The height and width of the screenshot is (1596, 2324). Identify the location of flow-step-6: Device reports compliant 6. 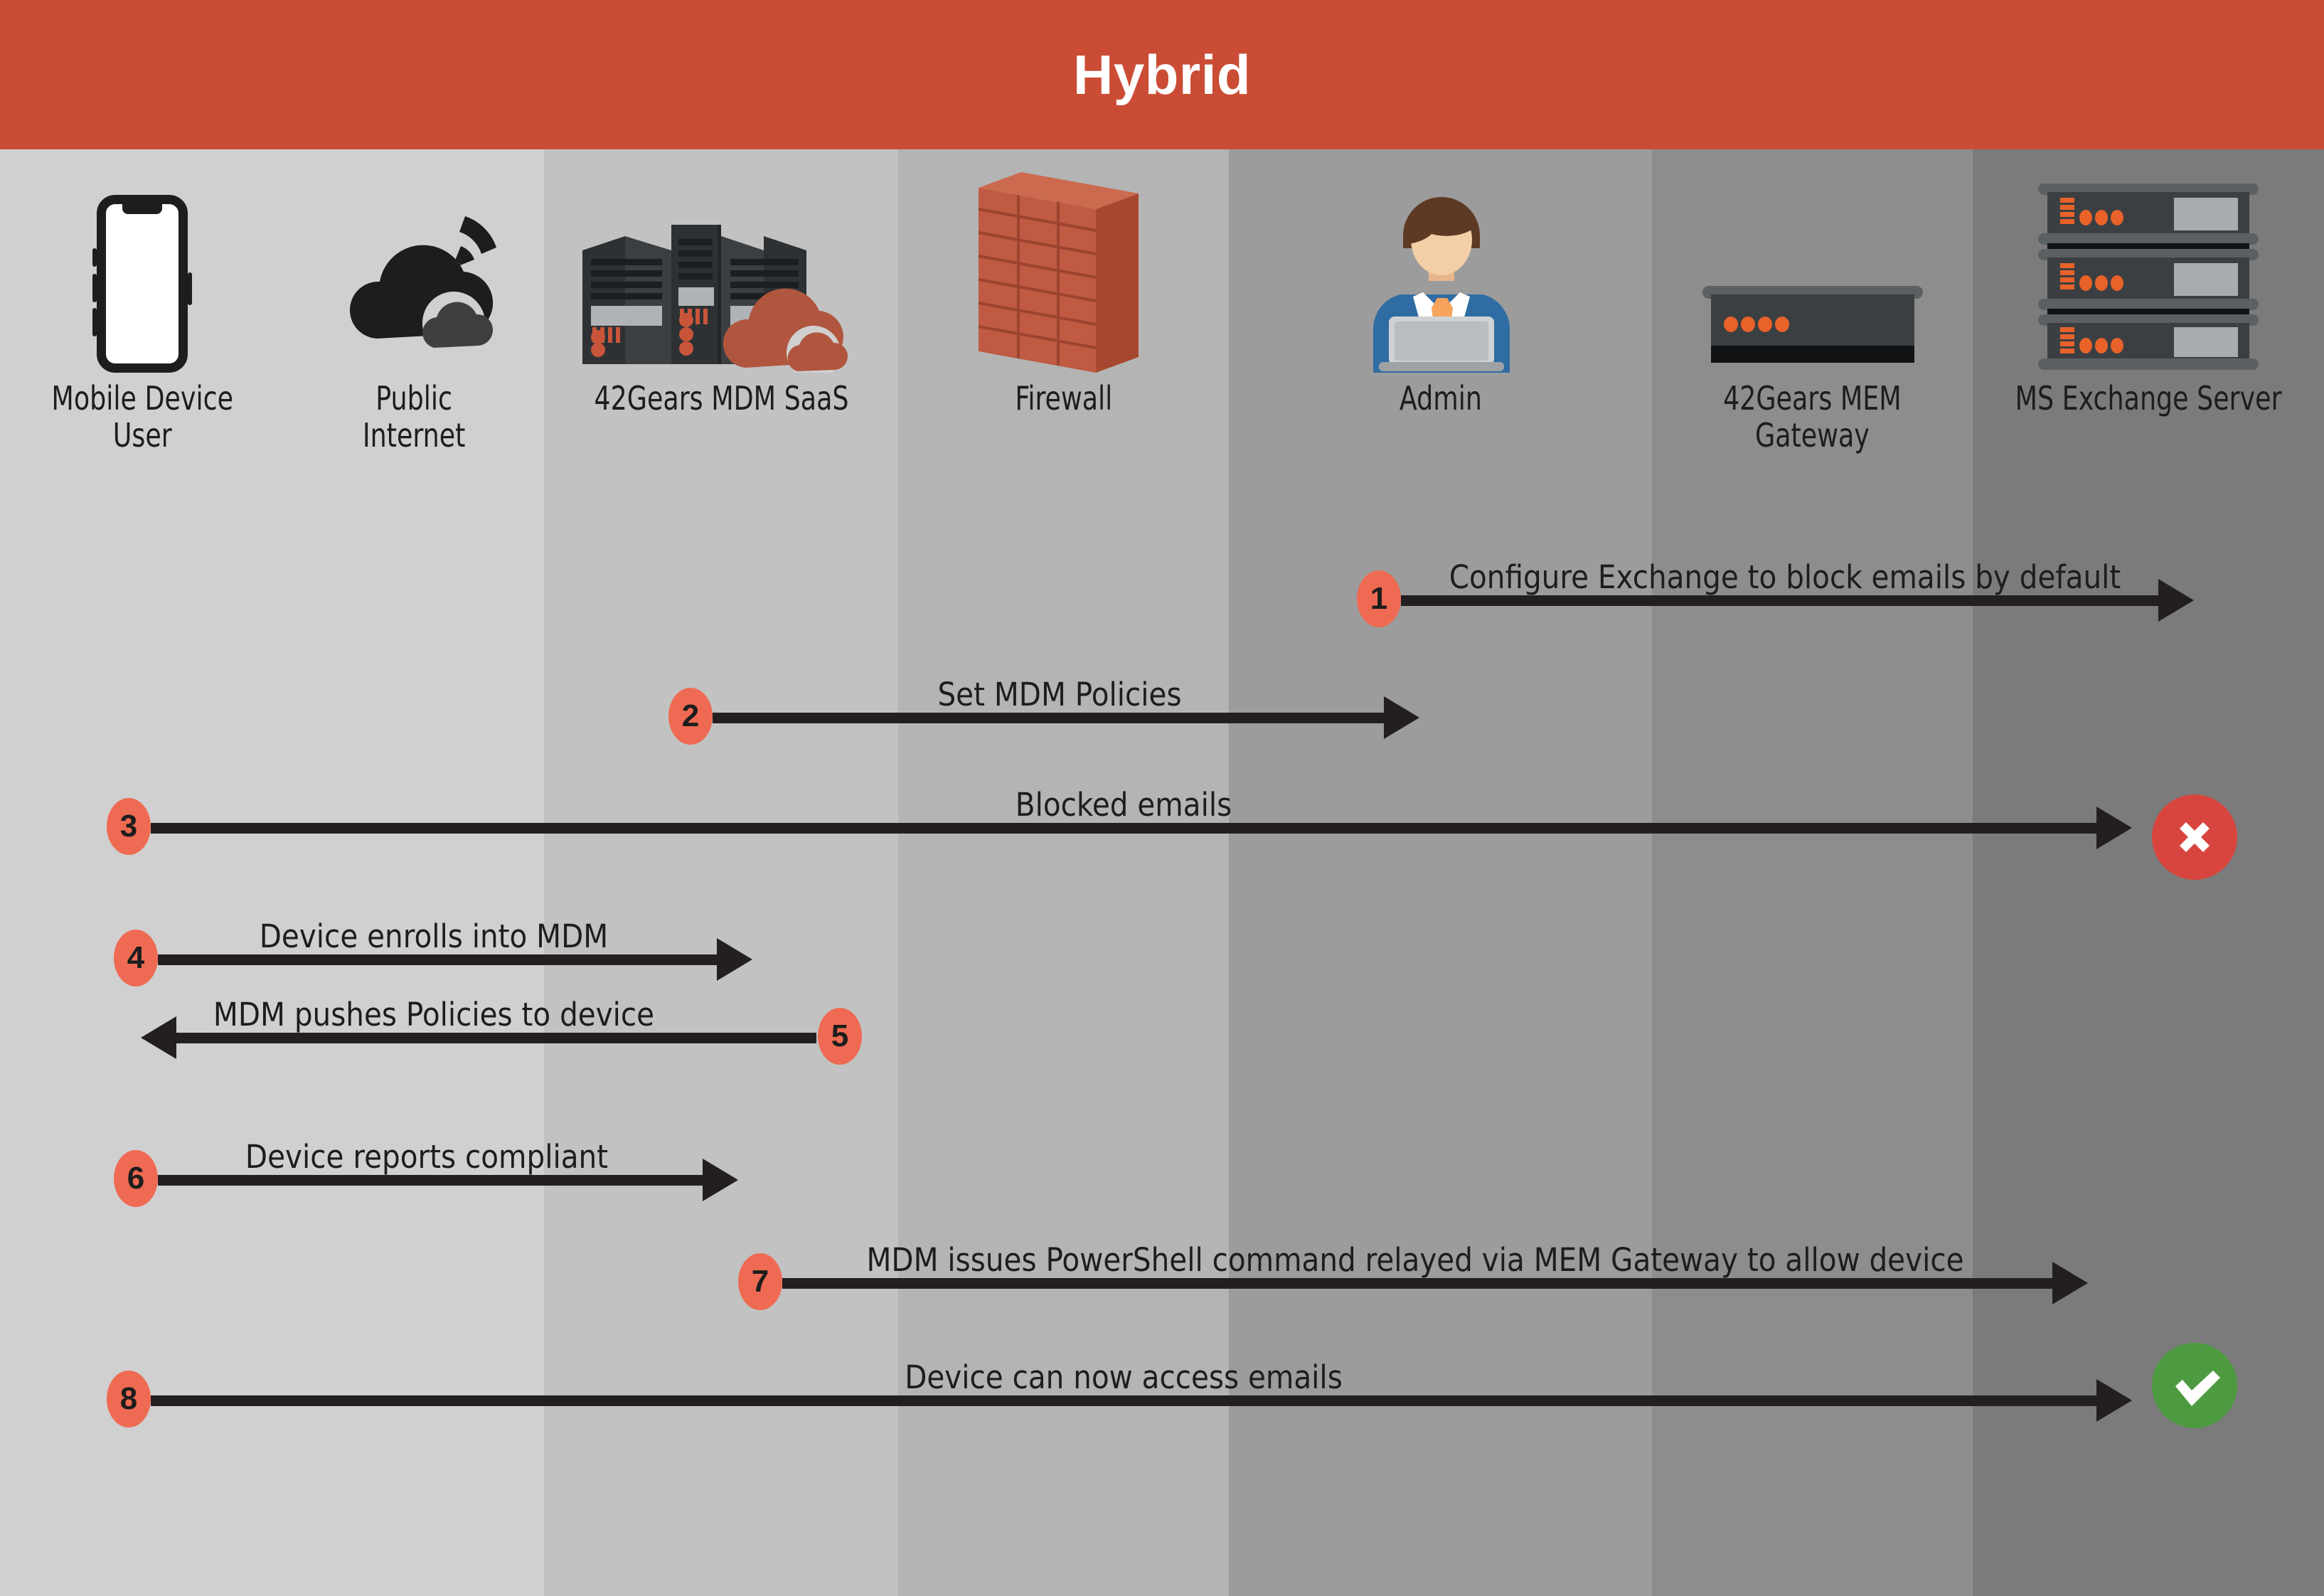
(426, 1163).